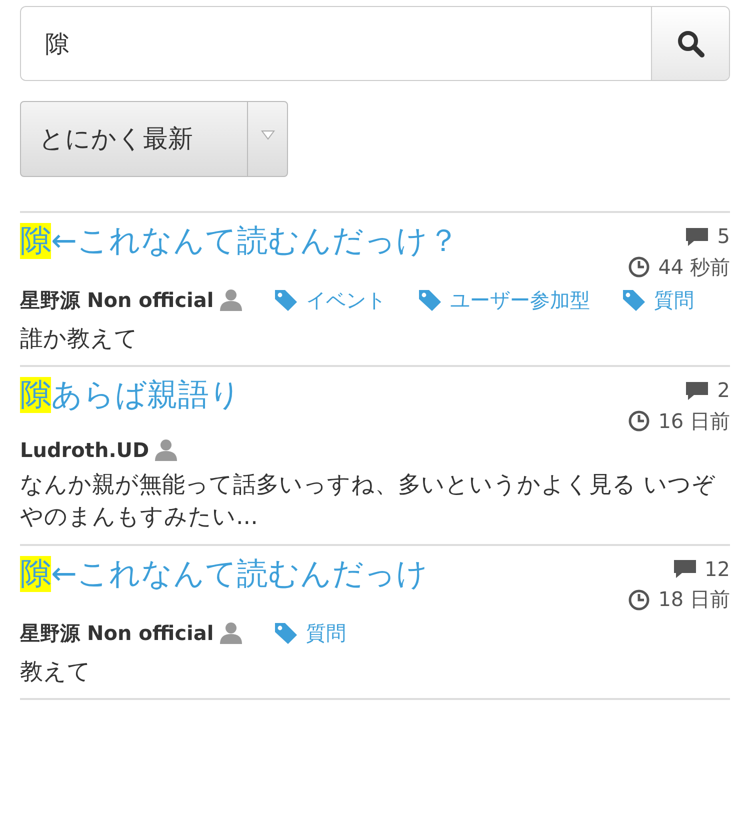 The width and height of the screenshot is (750, 833). I want to click on search-button, so click(690, 43).